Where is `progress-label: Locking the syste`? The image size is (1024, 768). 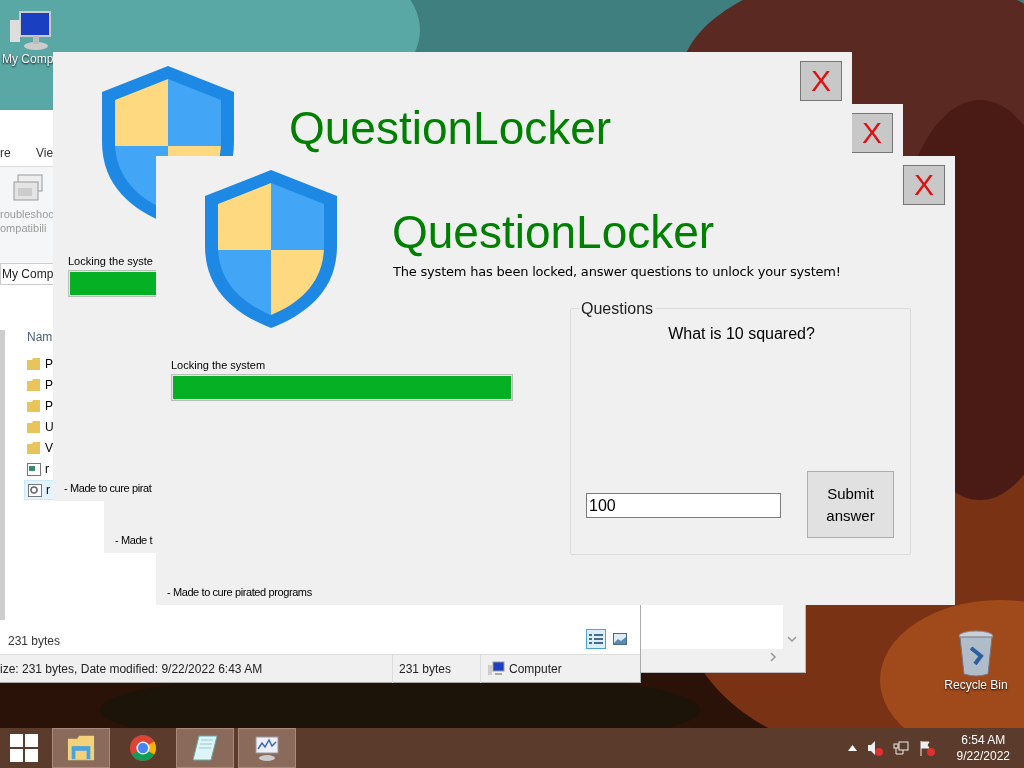 progress-label: Locking the syste is located at coordinates (110, 261).